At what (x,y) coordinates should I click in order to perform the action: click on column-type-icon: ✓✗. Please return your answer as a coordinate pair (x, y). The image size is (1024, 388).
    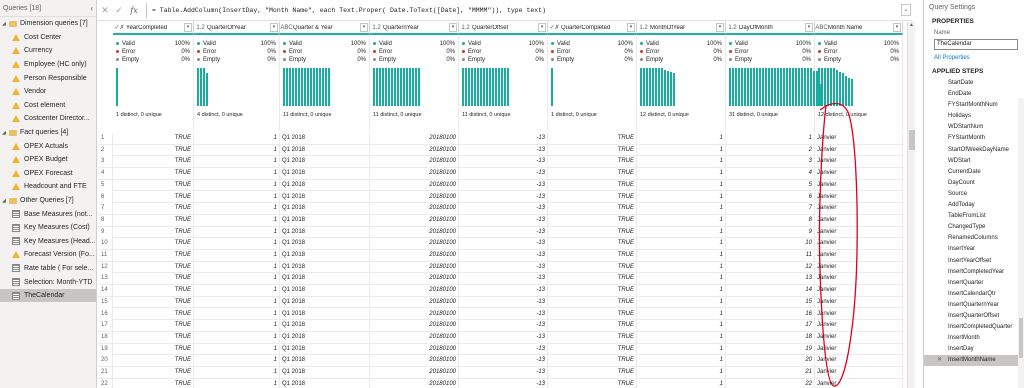
    Looking at the image, I should click on (119, 27).